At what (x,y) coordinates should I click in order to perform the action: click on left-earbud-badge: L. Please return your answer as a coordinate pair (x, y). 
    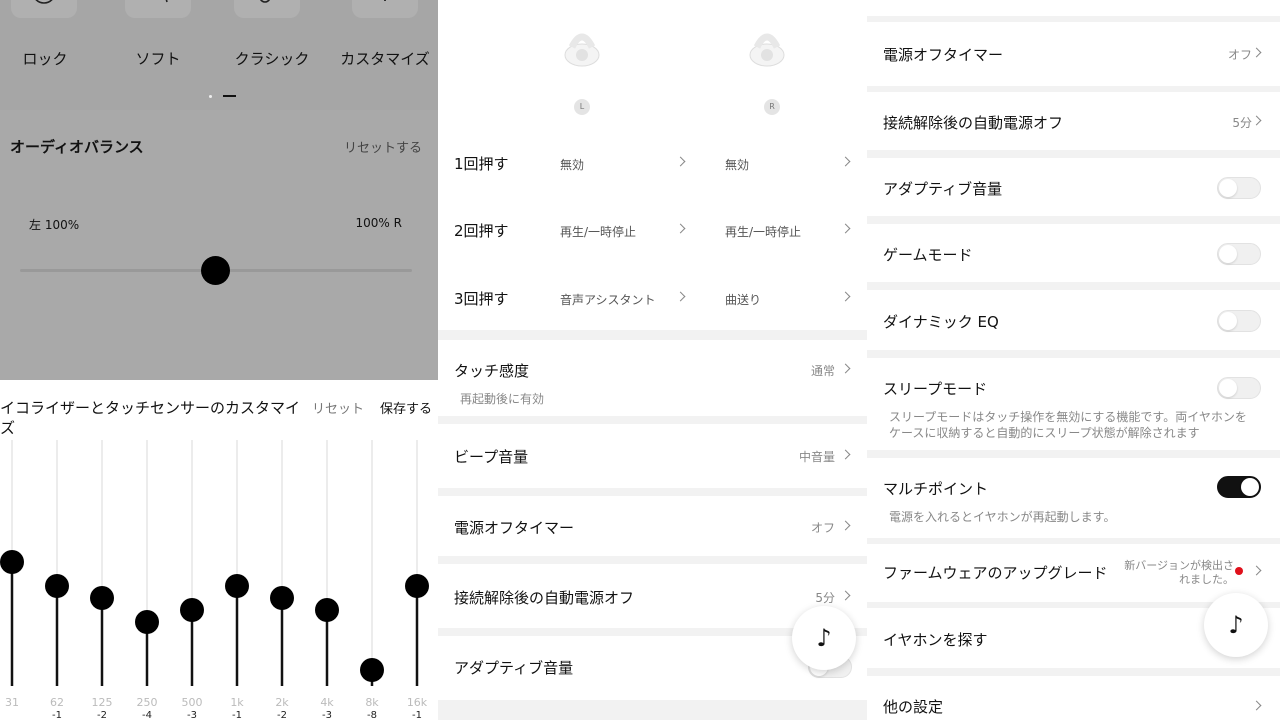
    Looking at the image, I should click on (582, 107).